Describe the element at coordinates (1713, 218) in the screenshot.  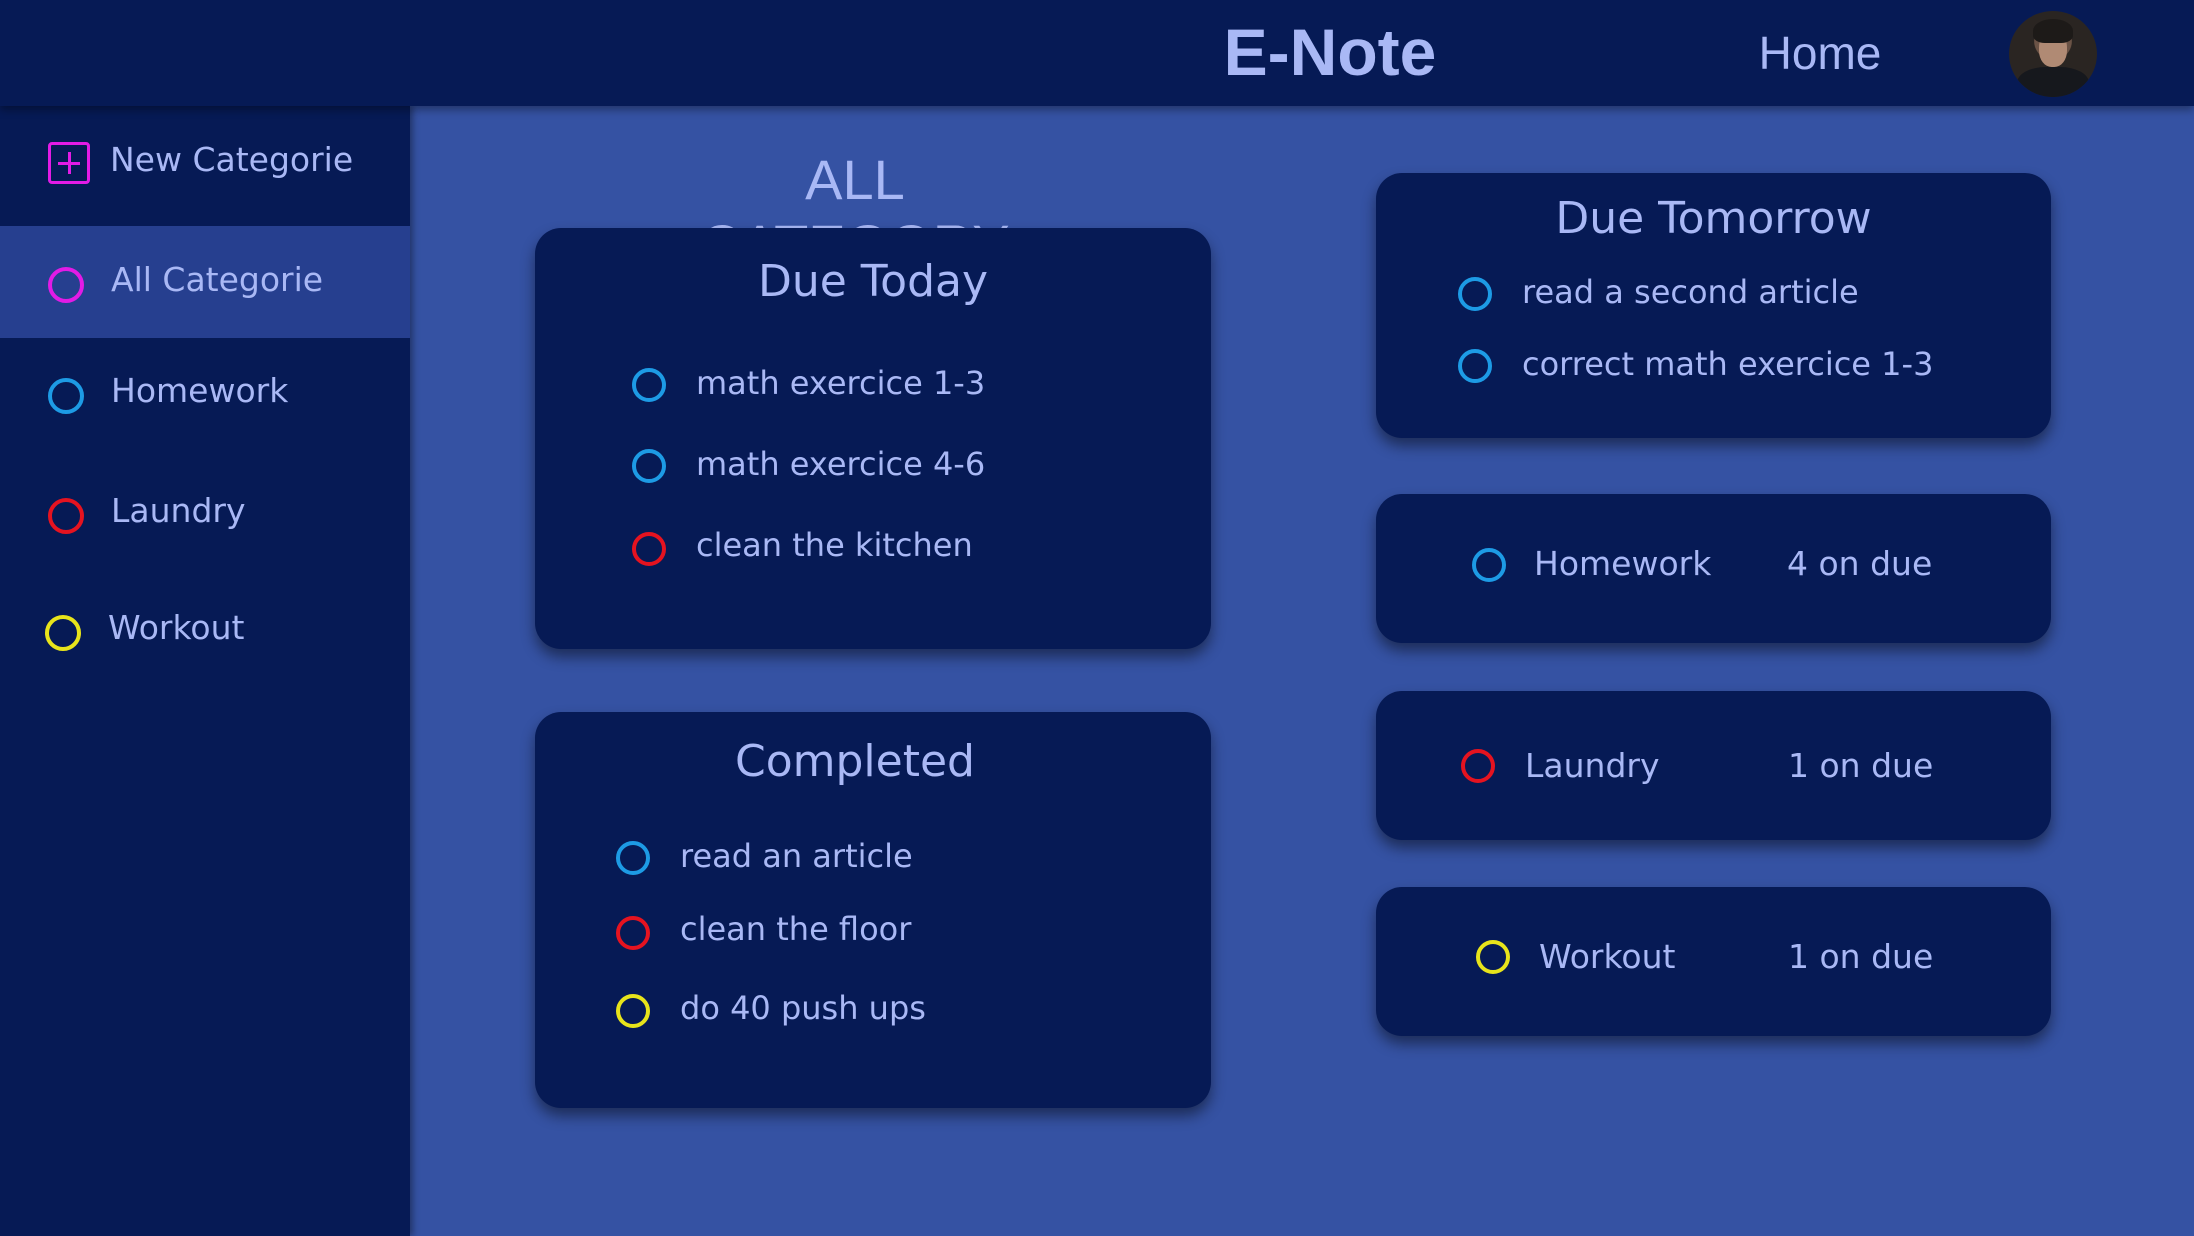
I see `card-title: Due Tomorrow` at that location.